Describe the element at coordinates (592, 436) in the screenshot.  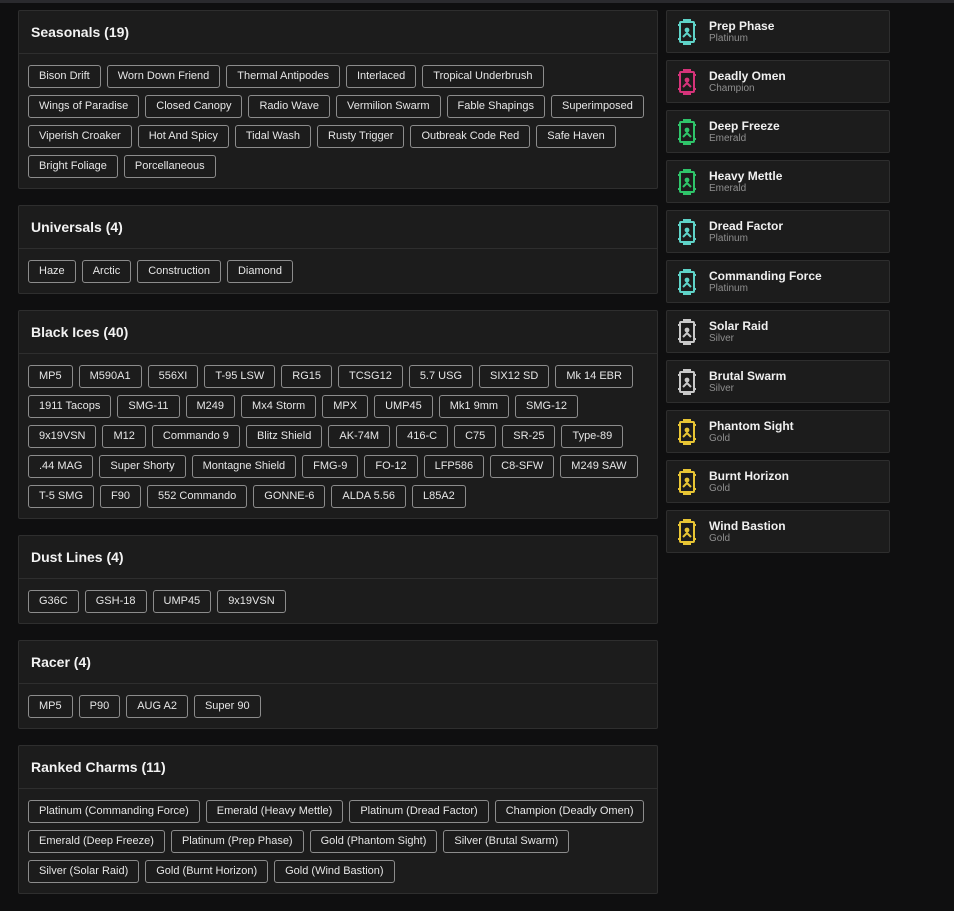
I see `skin-chip: Type-89` at that location.